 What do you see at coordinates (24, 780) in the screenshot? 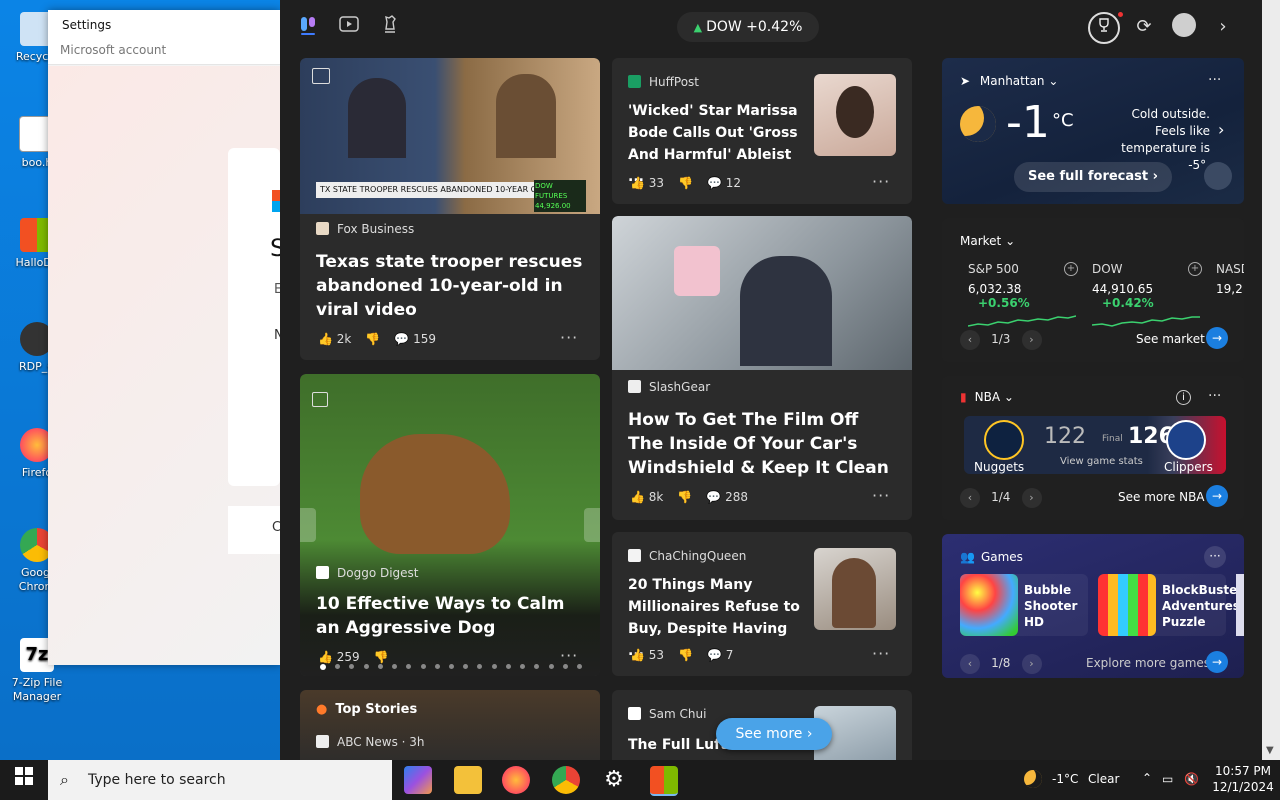
I see `start-button` at bounding box center [24, 780].